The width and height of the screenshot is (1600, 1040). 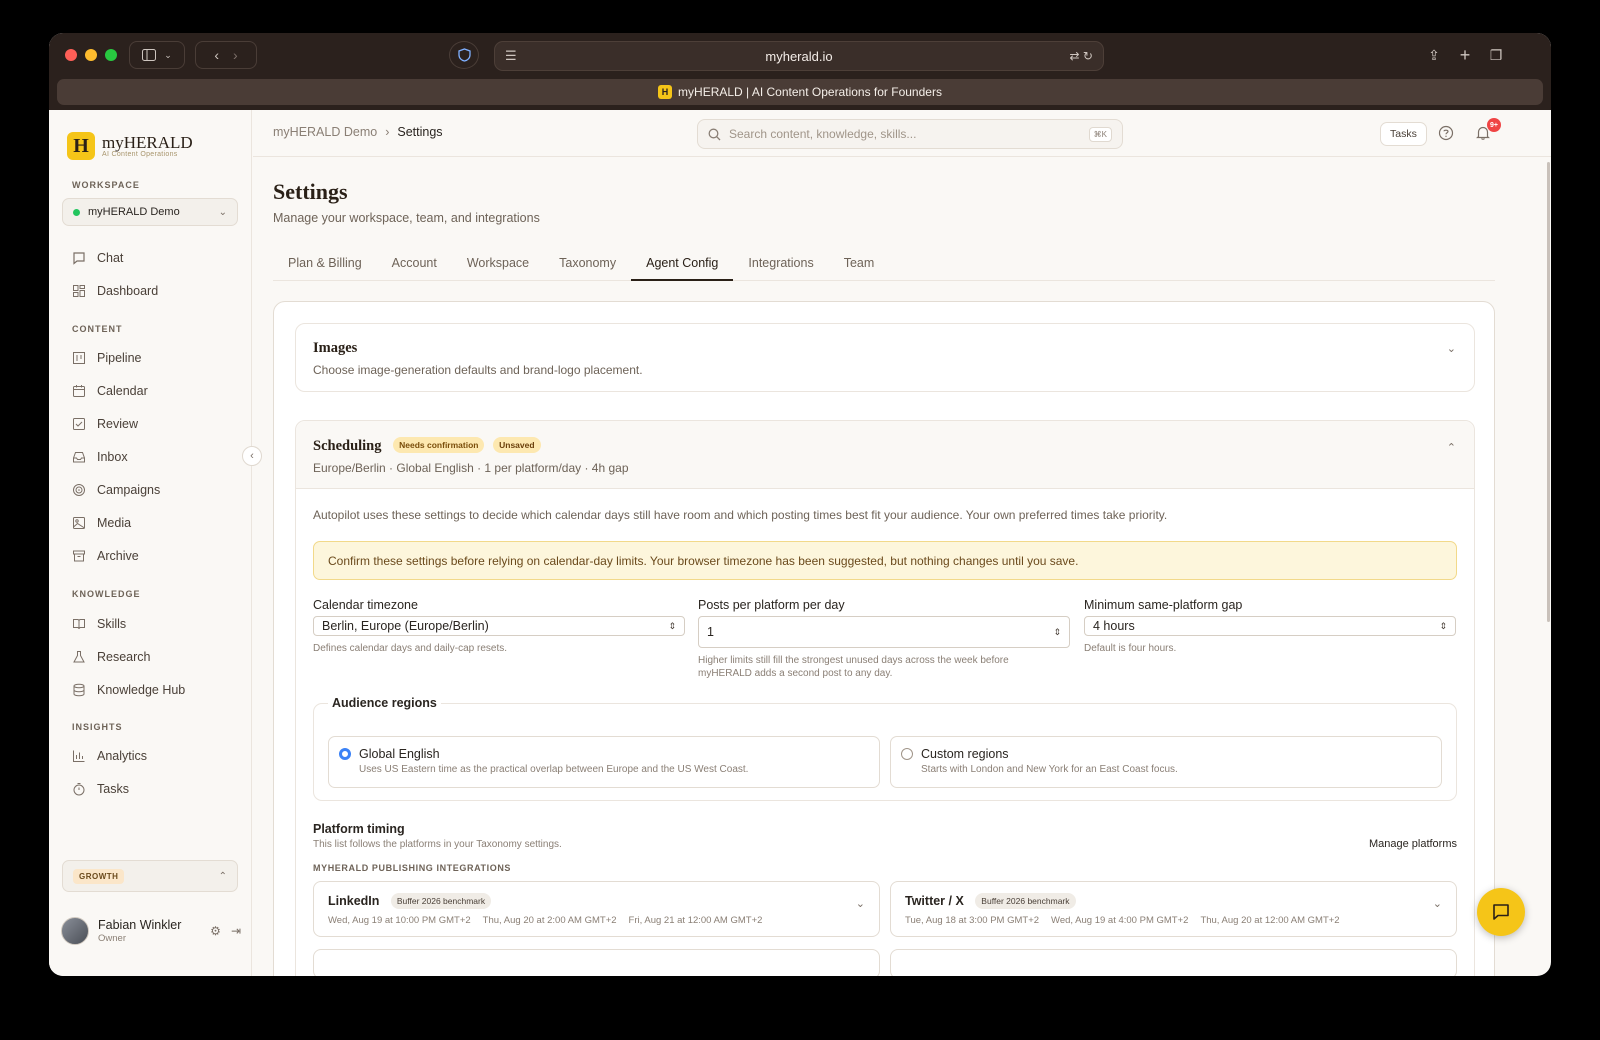 What do you see at coordinates (105, 424) in the screenshot?
I see `sidebar-item-review: Review` at bounding box center [105, 424].